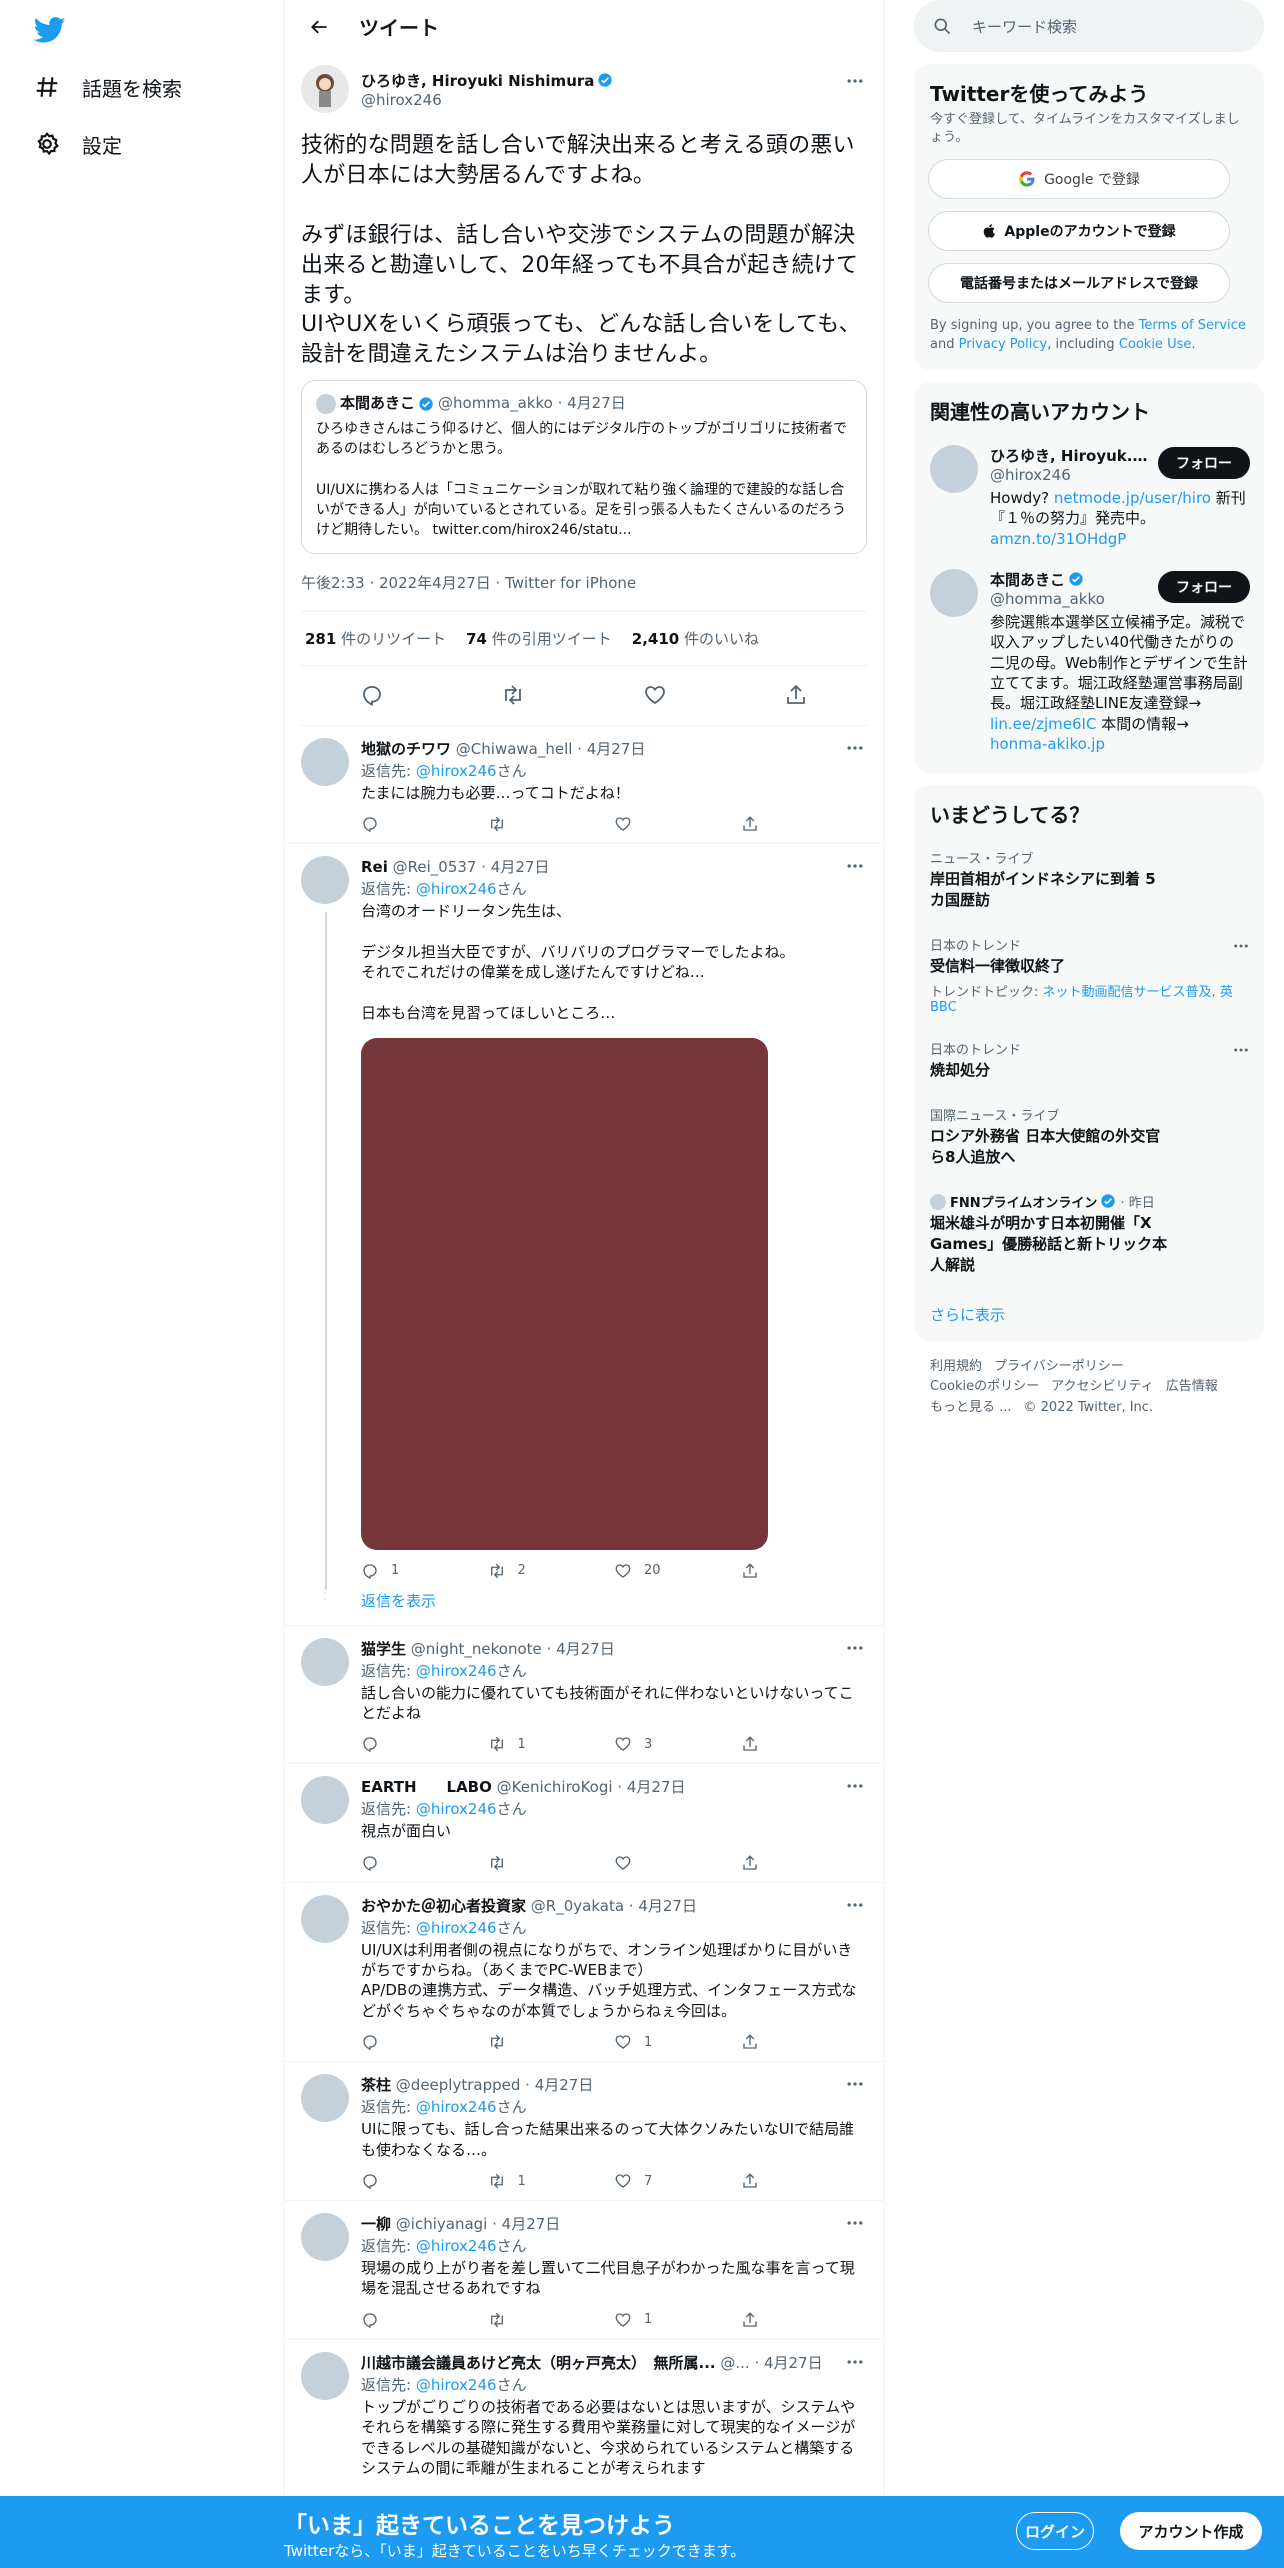 Image resolution: width=1284 pixels, height=2568 pixels. I want to click on share-icon, so click(796, 695).